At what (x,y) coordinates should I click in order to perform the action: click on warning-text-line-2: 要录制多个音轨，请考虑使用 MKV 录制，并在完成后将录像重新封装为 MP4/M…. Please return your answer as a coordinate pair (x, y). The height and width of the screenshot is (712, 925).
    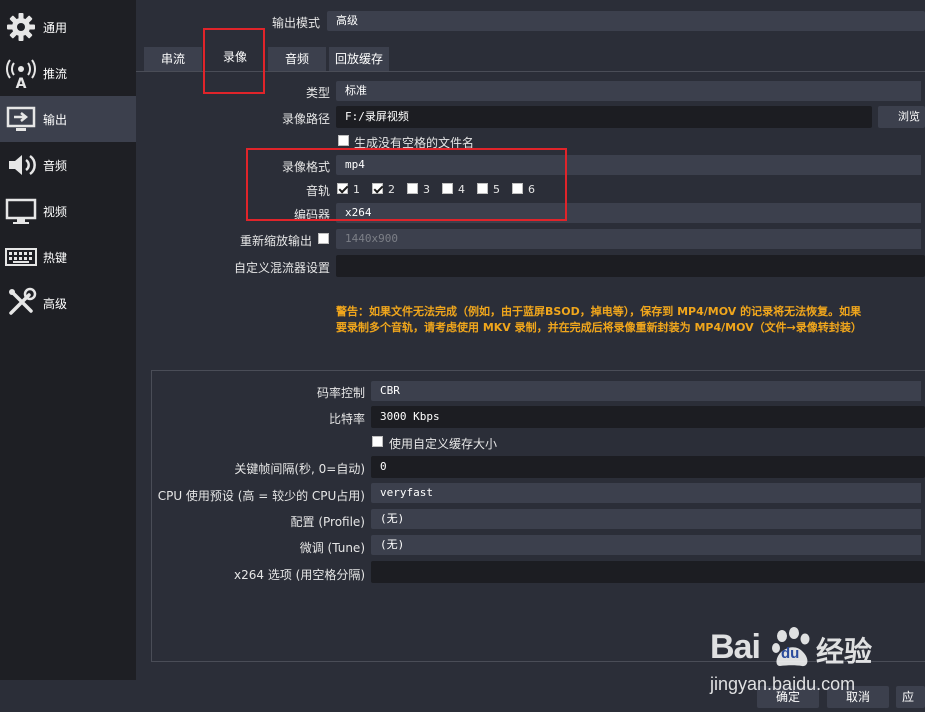
    Looking at the image, I should click on (599, 327).